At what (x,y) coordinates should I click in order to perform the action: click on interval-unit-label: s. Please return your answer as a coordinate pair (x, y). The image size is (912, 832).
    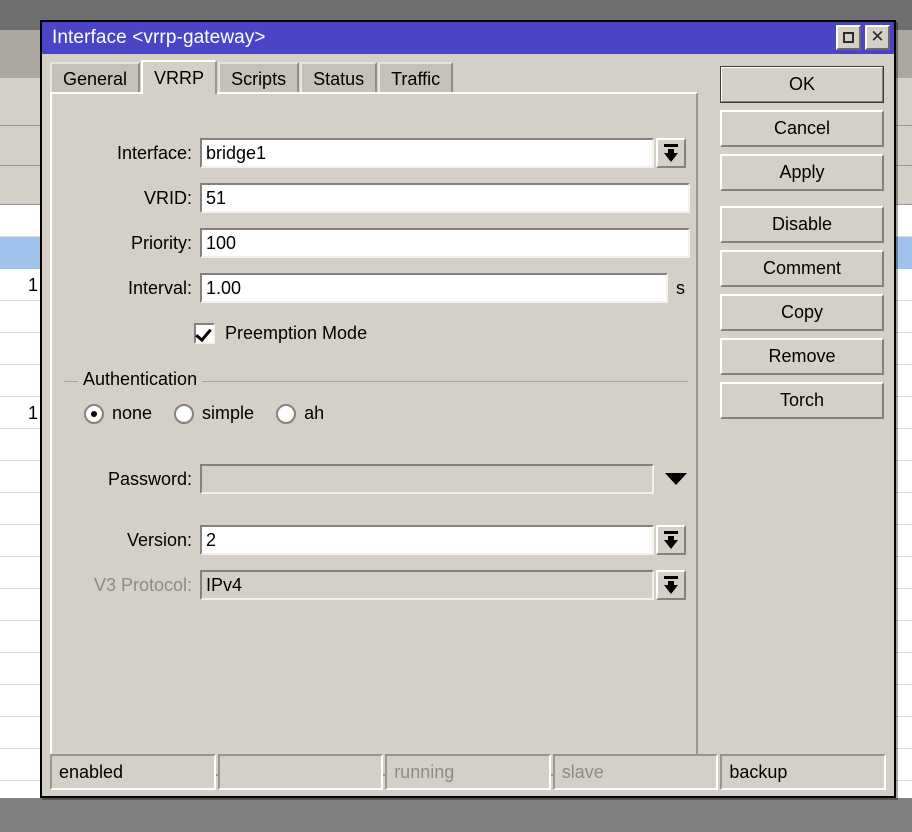
    Looking at the image, I should click on (680, 287).